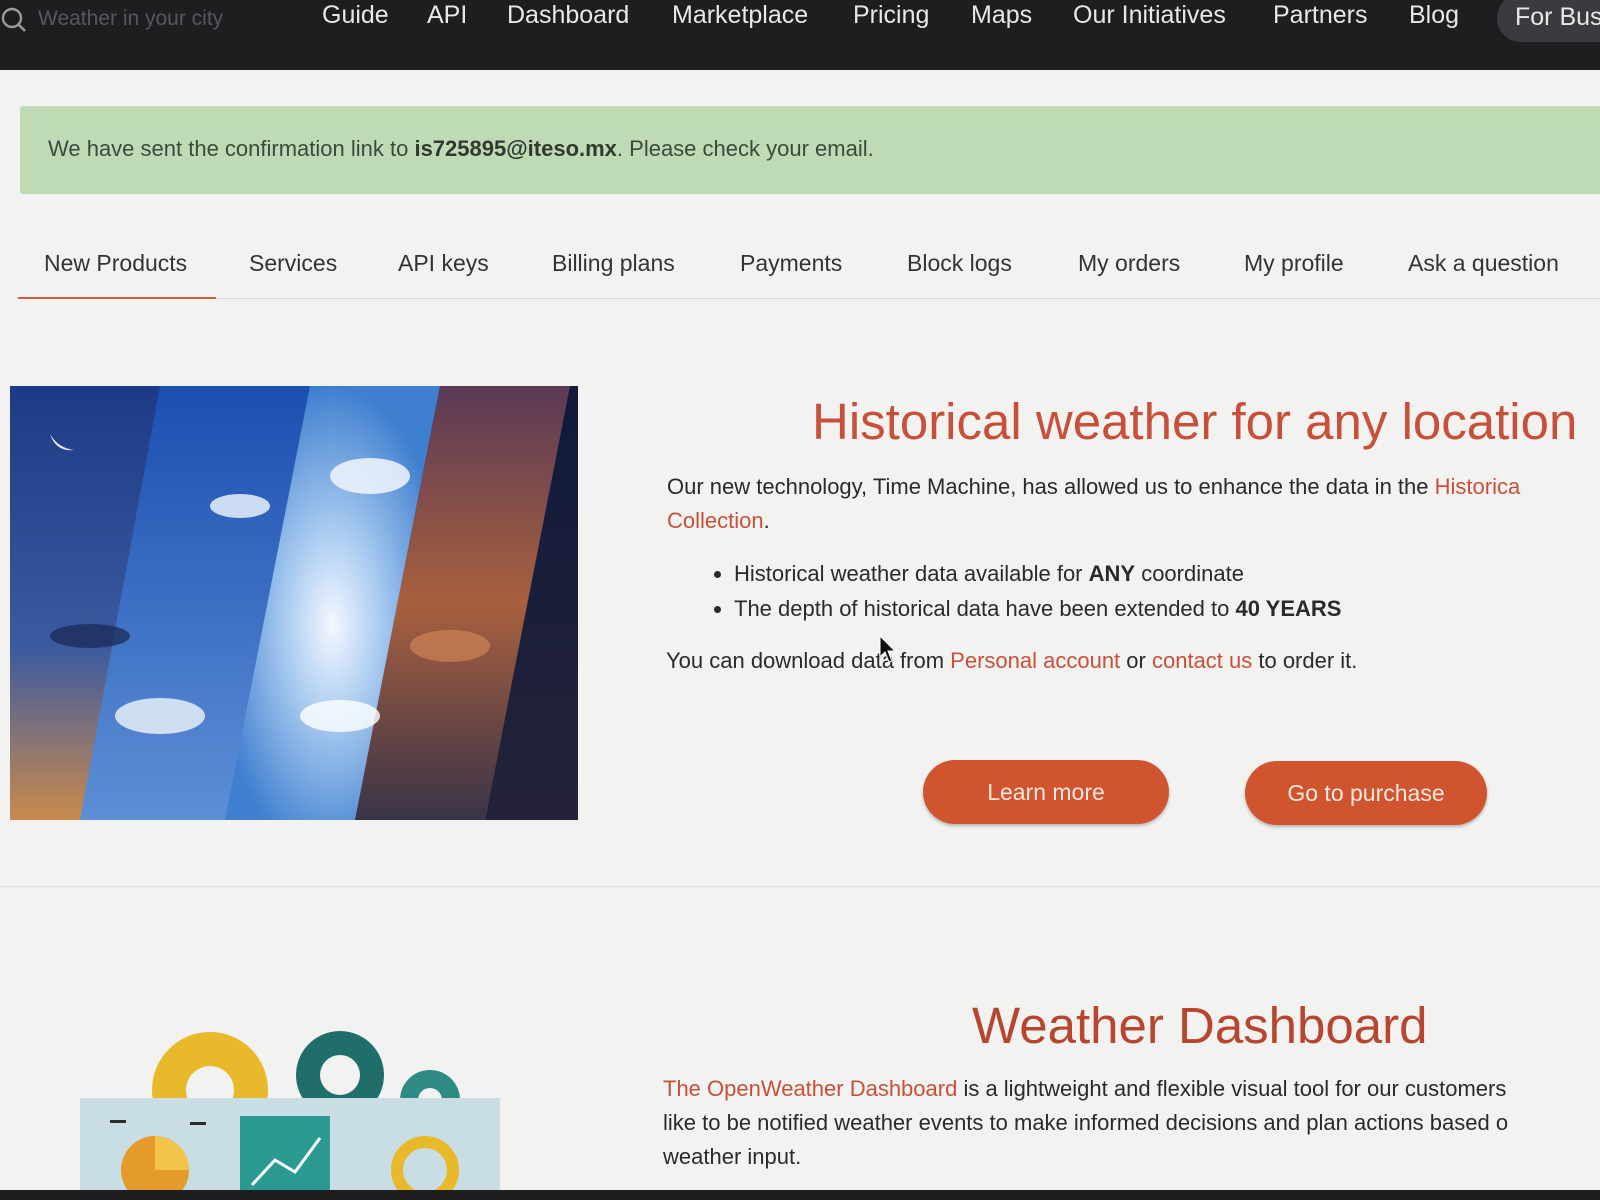 The width and height of the screenshot is (1600, 1200). Describe the element at coordinates (290, 1115) in the screenshot. I see `dashboard-illustration` at that location.